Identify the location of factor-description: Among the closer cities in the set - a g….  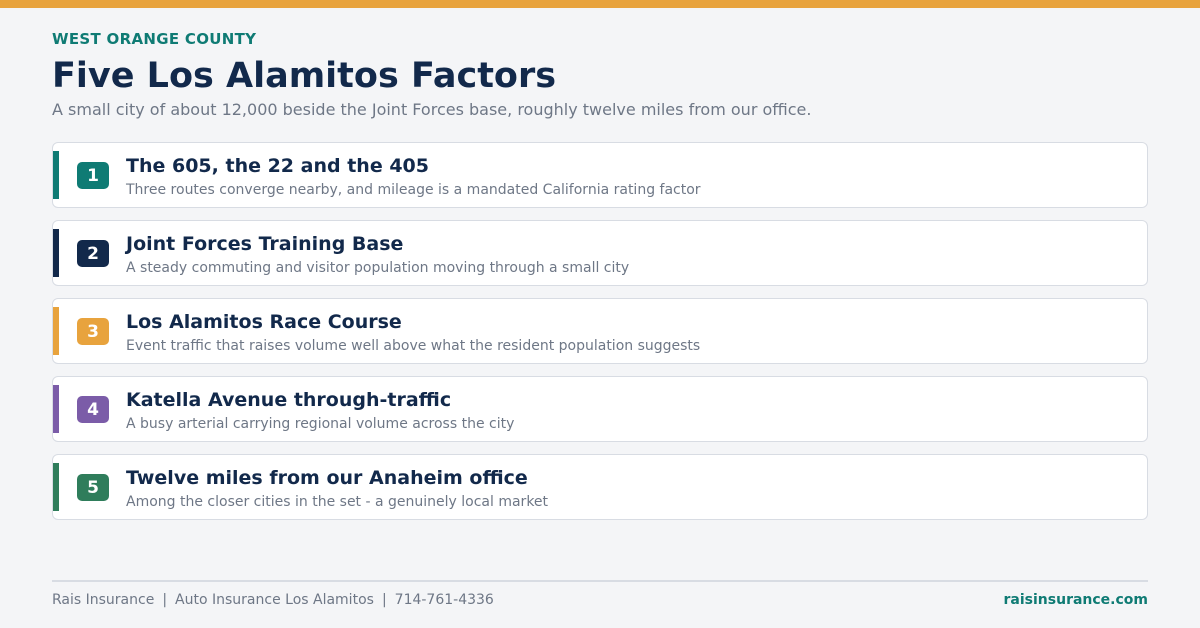
(337, 502).